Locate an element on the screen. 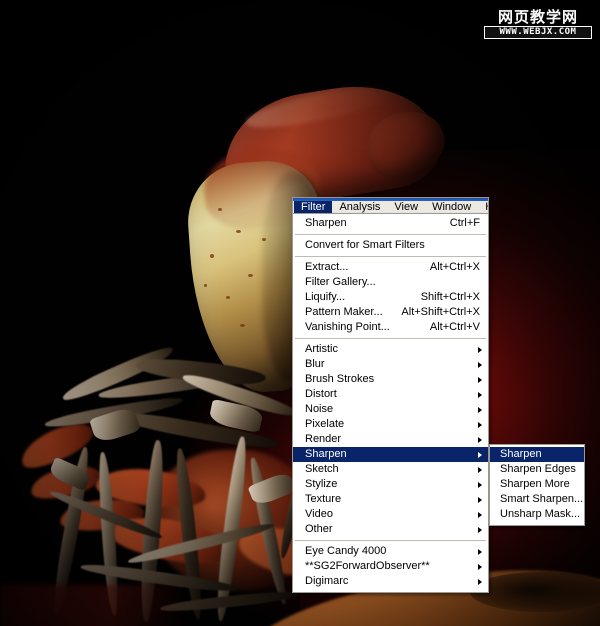 This screenshot has width=600, height=626. menu-item-shortcut: Alt+Ctrl+V is located at coordinates (454, 327).